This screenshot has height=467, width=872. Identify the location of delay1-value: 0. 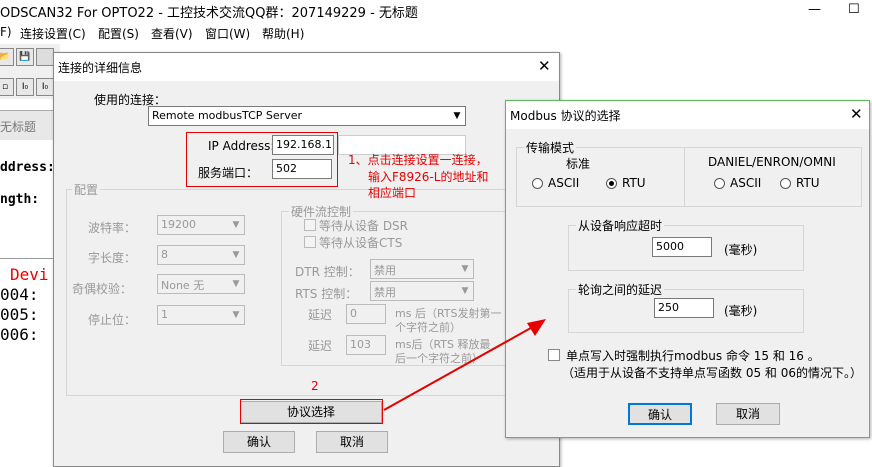
(353, 313).